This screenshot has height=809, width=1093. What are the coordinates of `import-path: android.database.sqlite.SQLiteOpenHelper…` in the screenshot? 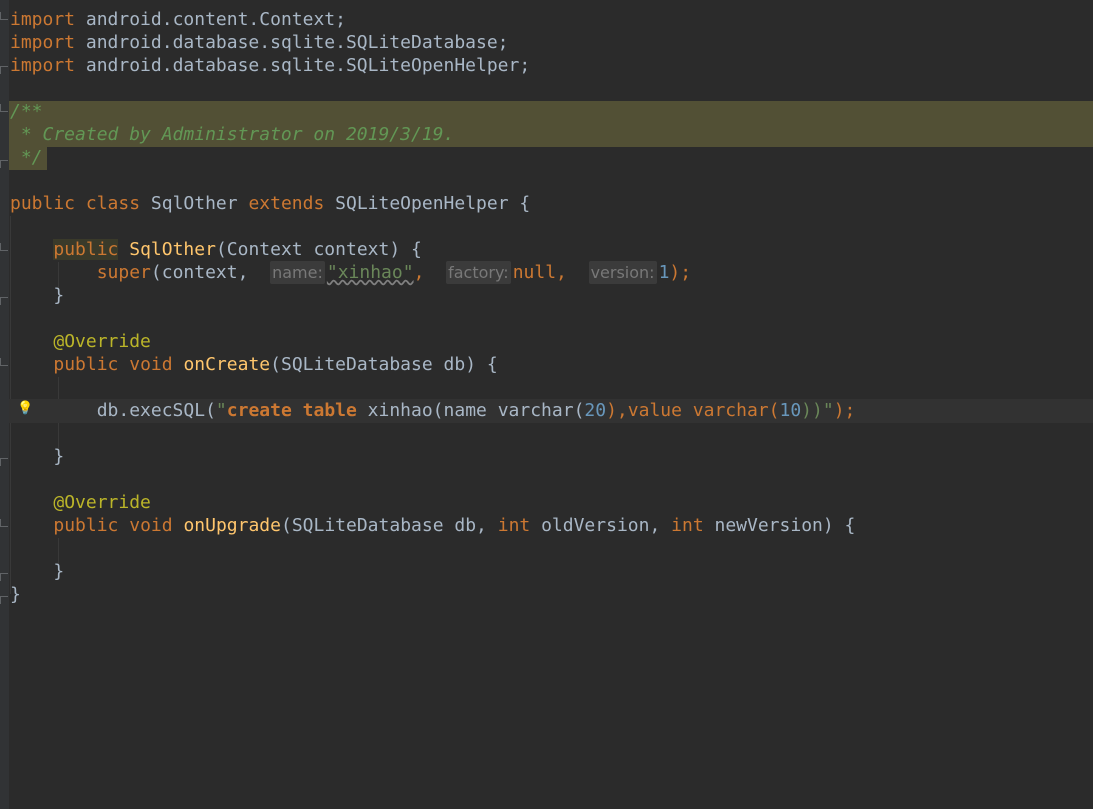 It's located at (308, 65).